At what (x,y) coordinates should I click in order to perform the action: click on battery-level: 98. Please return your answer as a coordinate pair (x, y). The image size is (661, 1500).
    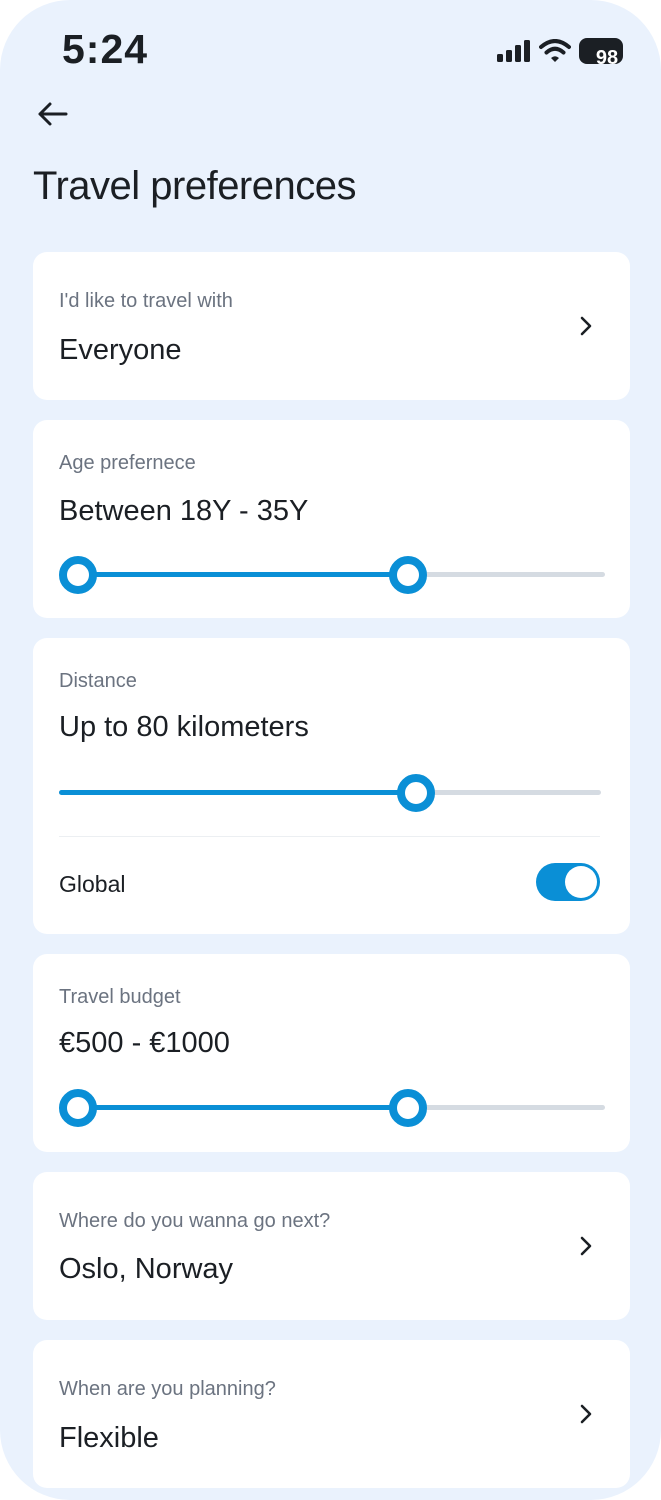
    Looking at the image, I should click on (607, 58).